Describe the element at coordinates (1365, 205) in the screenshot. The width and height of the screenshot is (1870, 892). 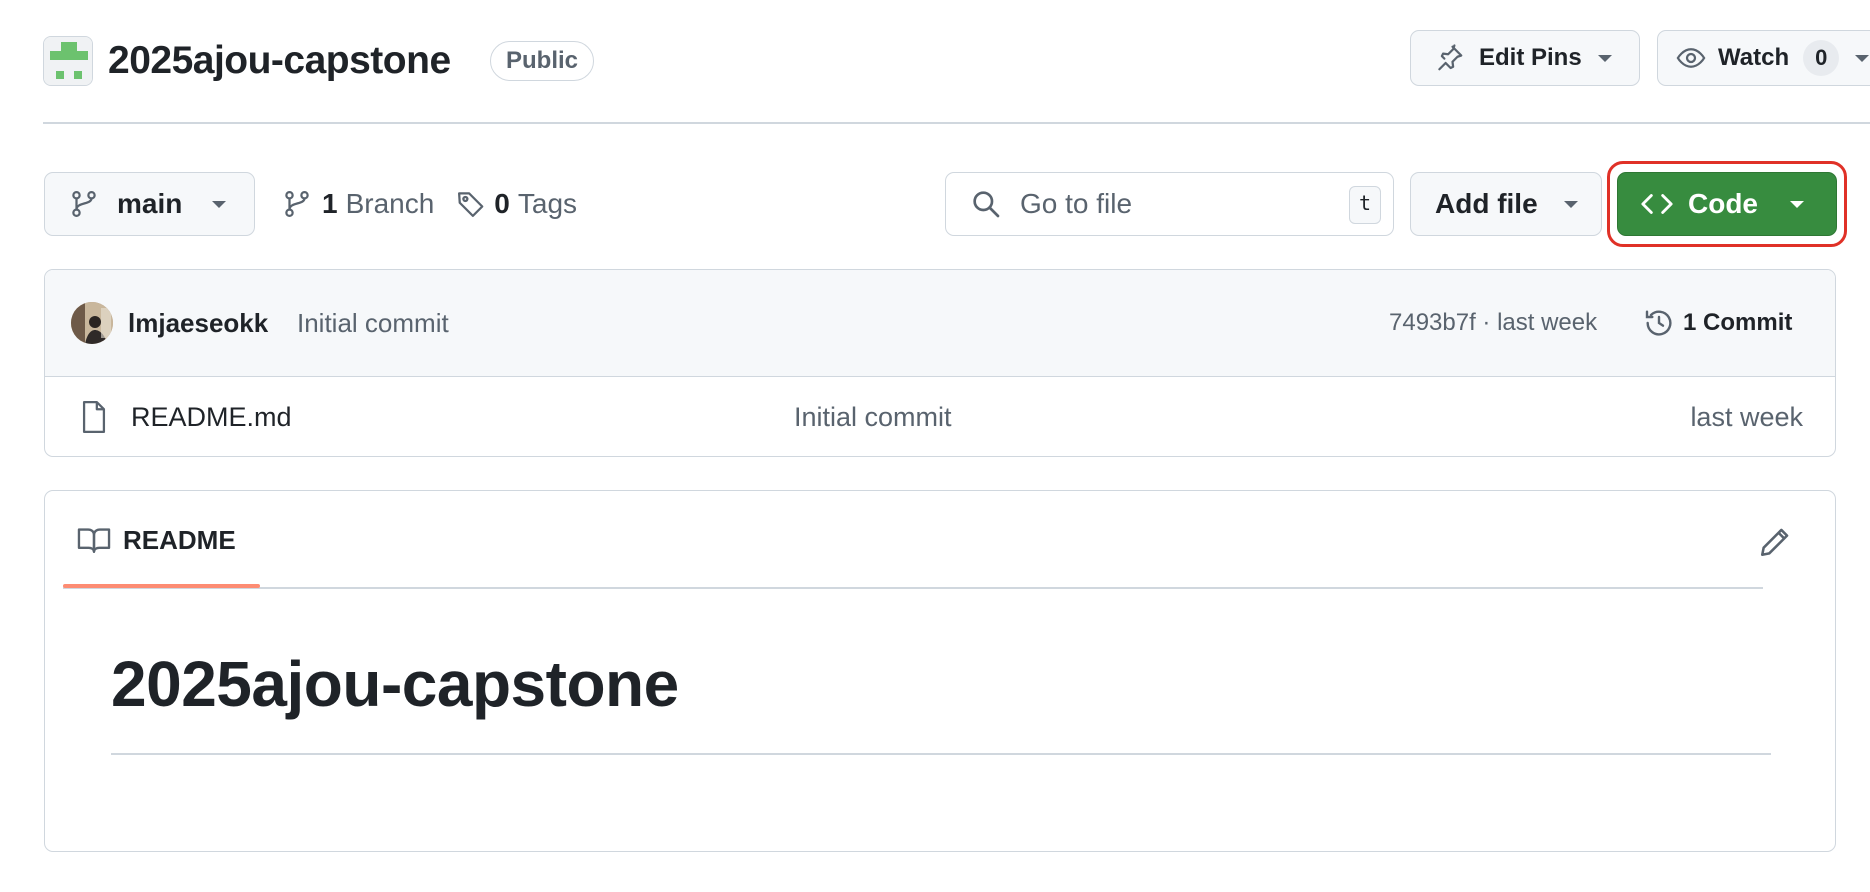
I see `shortcut-key: t` at that location.